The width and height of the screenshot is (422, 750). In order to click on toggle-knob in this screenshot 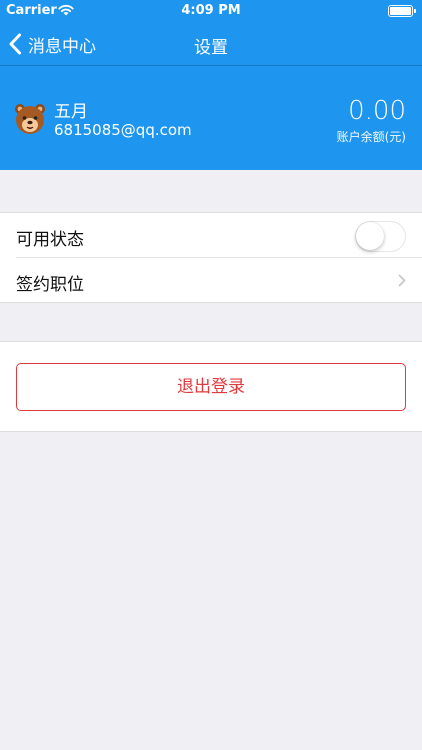, I will do `click(370, 236)`.